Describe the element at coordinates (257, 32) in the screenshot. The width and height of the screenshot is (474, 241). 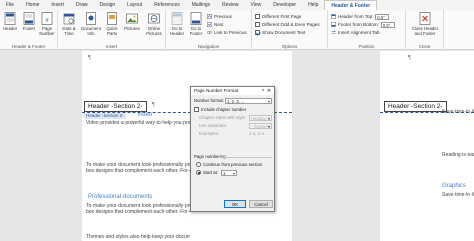
I see `show-document-text-box` at that location.